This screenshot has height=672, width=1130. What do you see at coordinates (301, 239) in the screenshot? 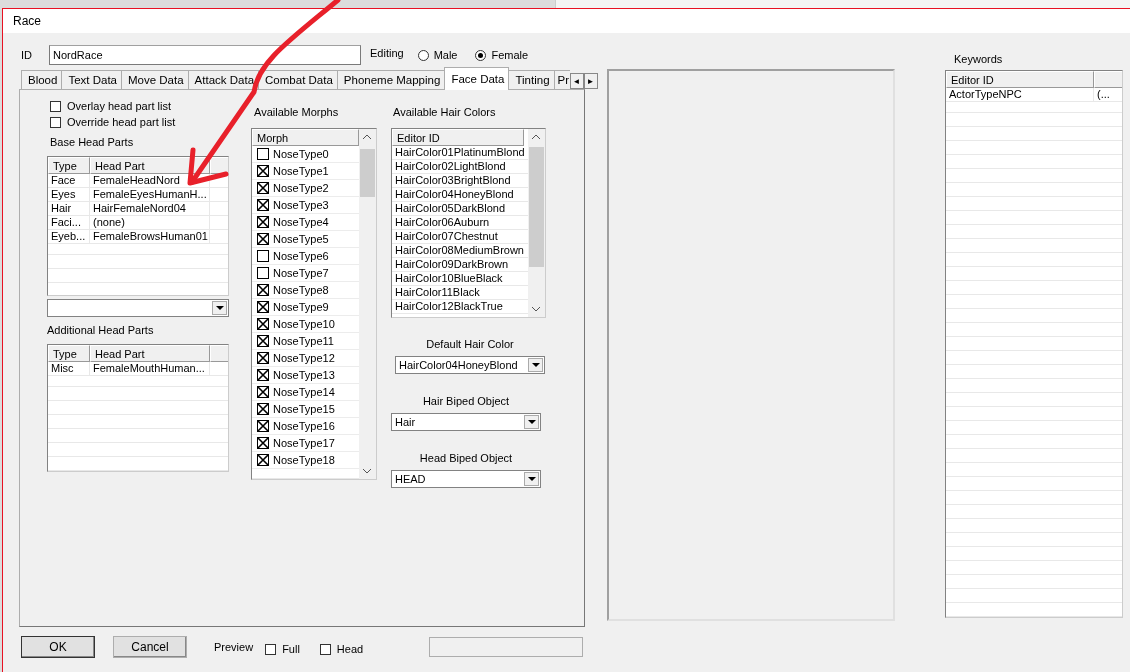
I see `morph-label: NoseType5` at bounding box center [301, 239].